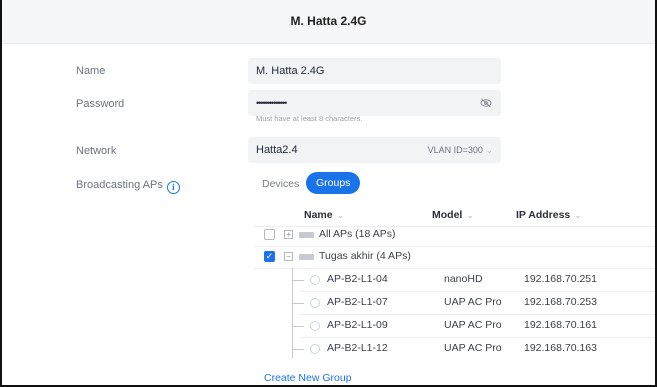 This screenshot has height=387, width=657. I want to click on ap-row: AP-B2-L1-07 UAP AC Pro 192.168.70.253, so click(454, 303).